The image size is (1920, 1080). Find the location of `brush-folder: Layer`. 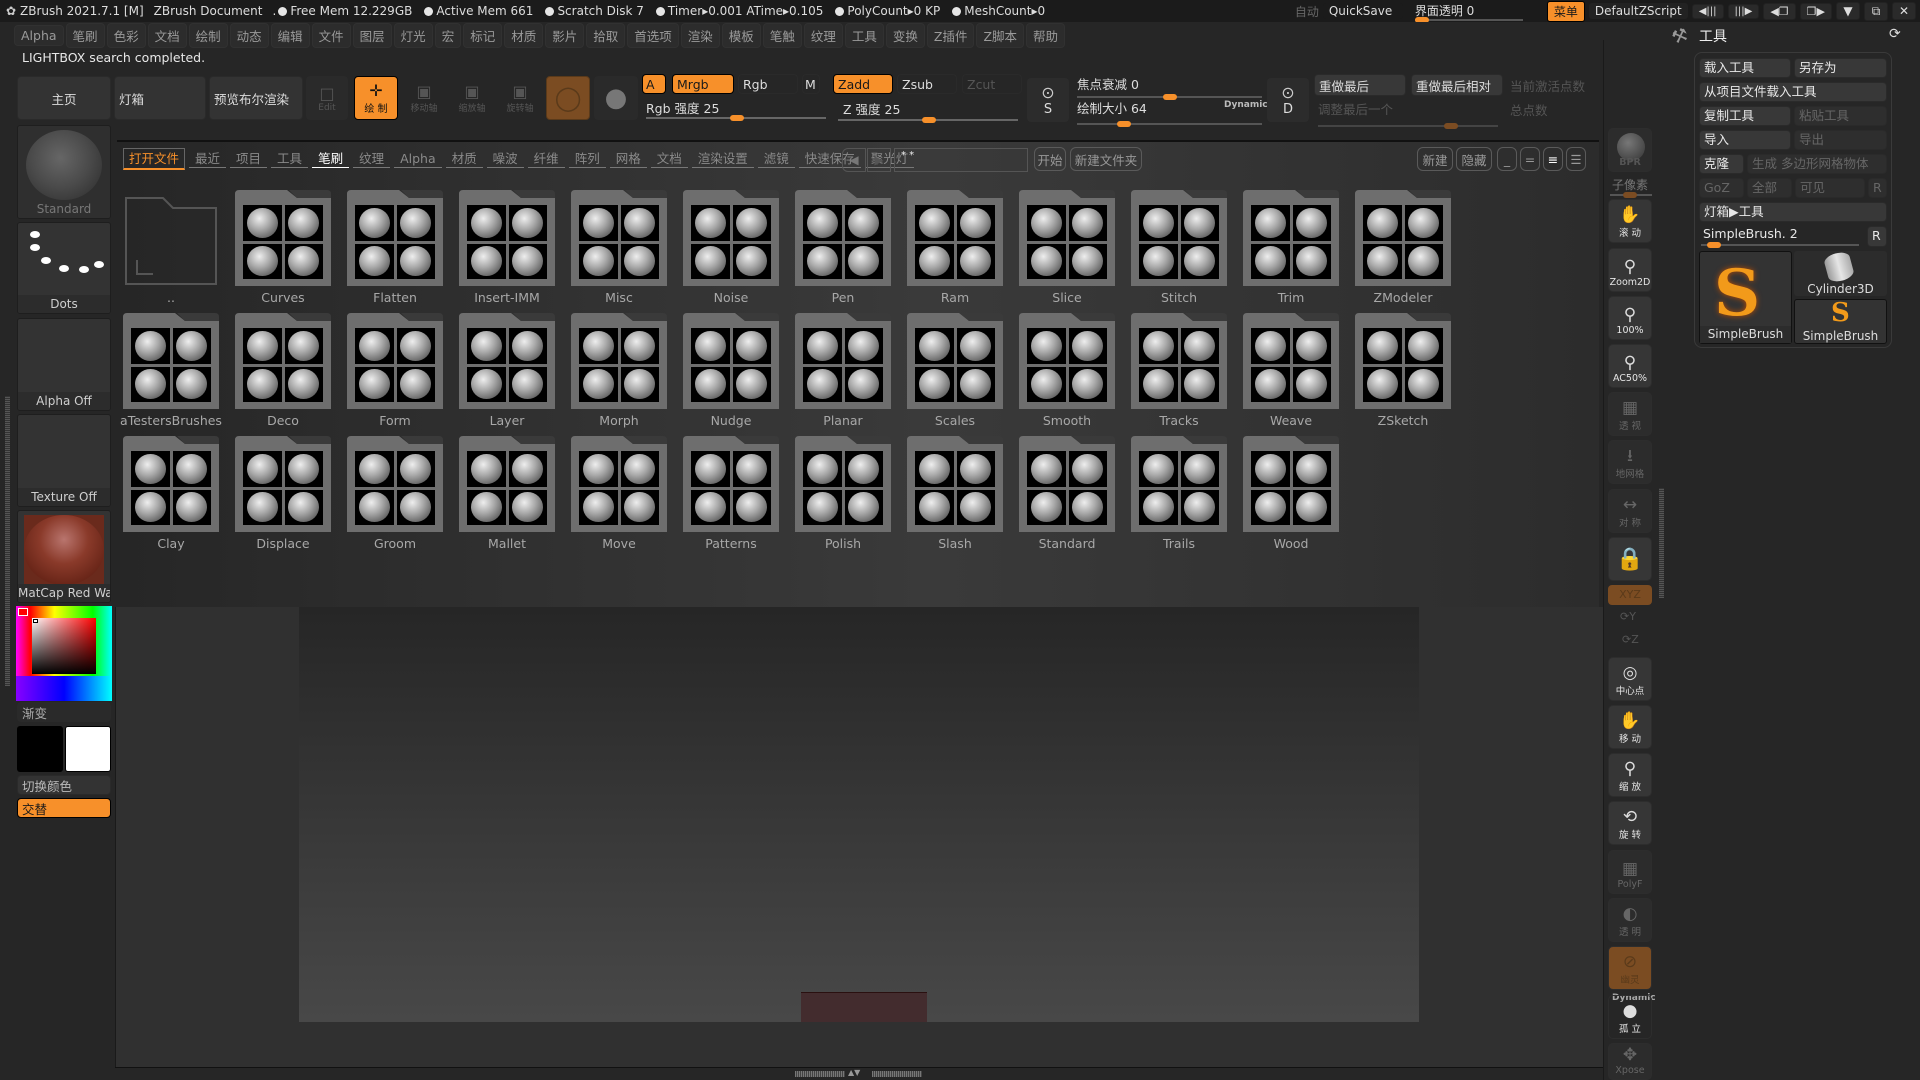

brush-folder: Layer is located at coordinates (507, 370).